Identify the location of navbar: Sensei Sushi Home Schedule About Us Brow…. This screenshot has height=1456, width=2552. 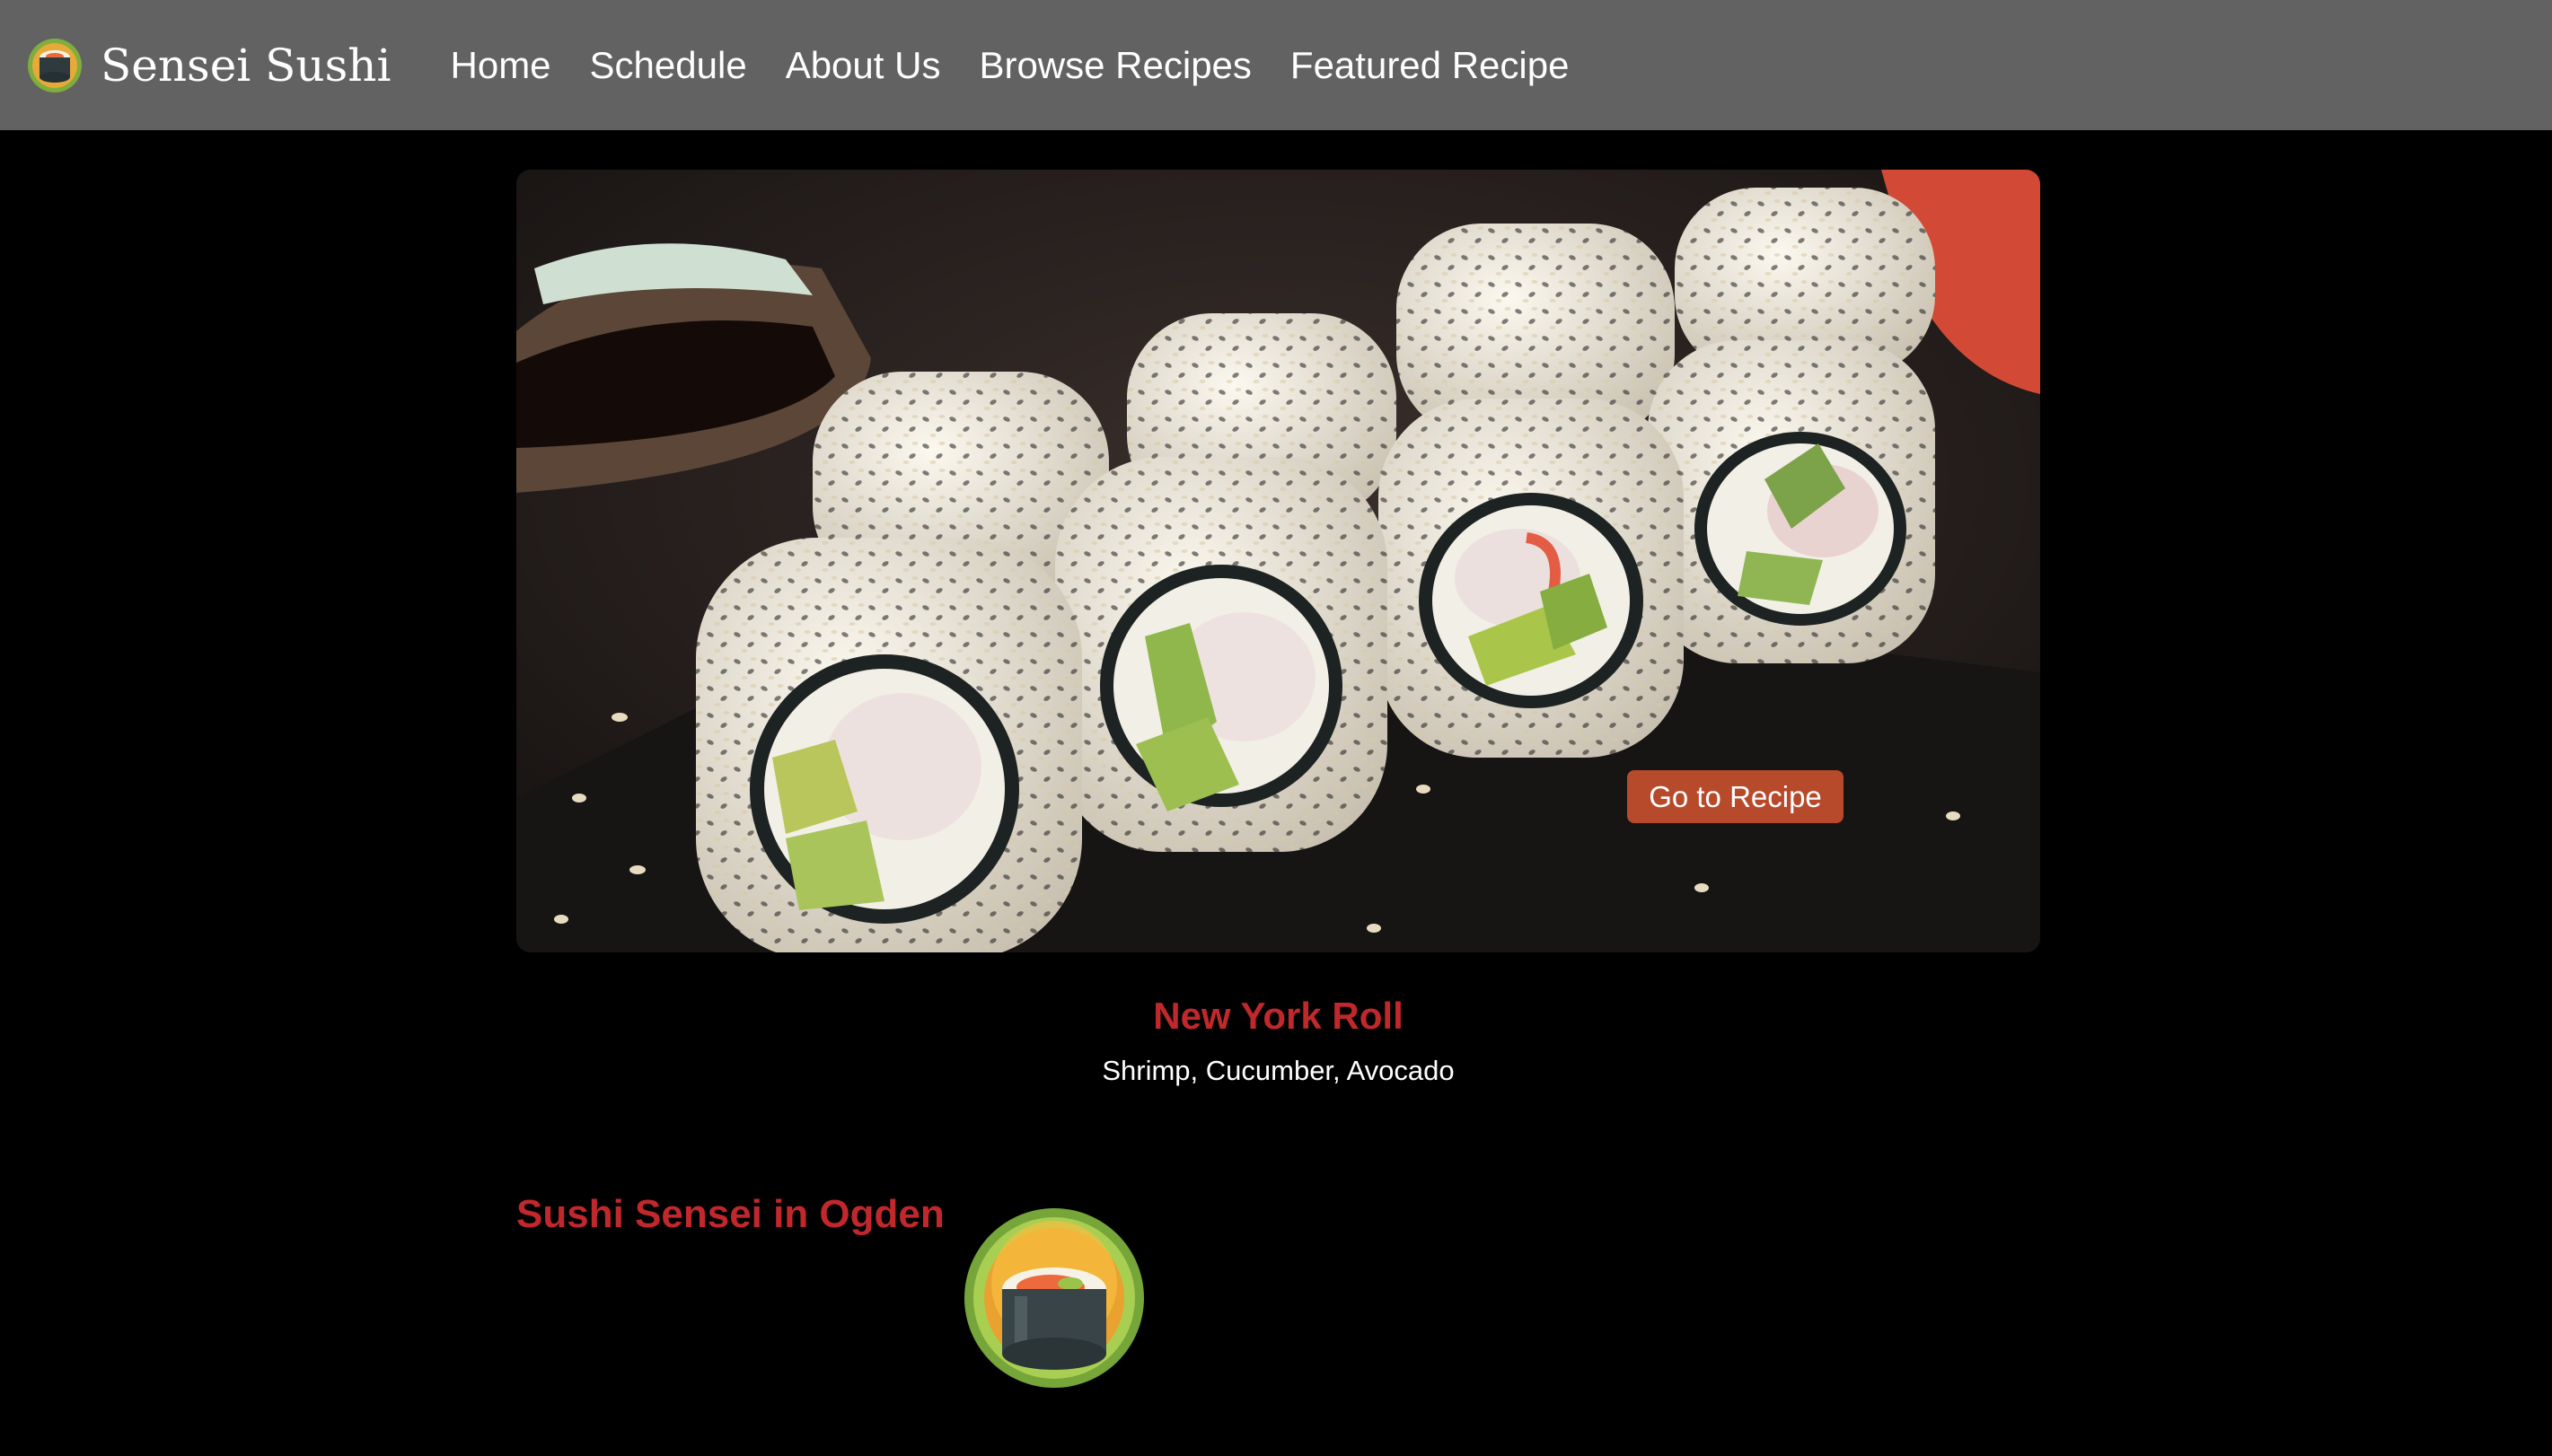
(1276, 65).